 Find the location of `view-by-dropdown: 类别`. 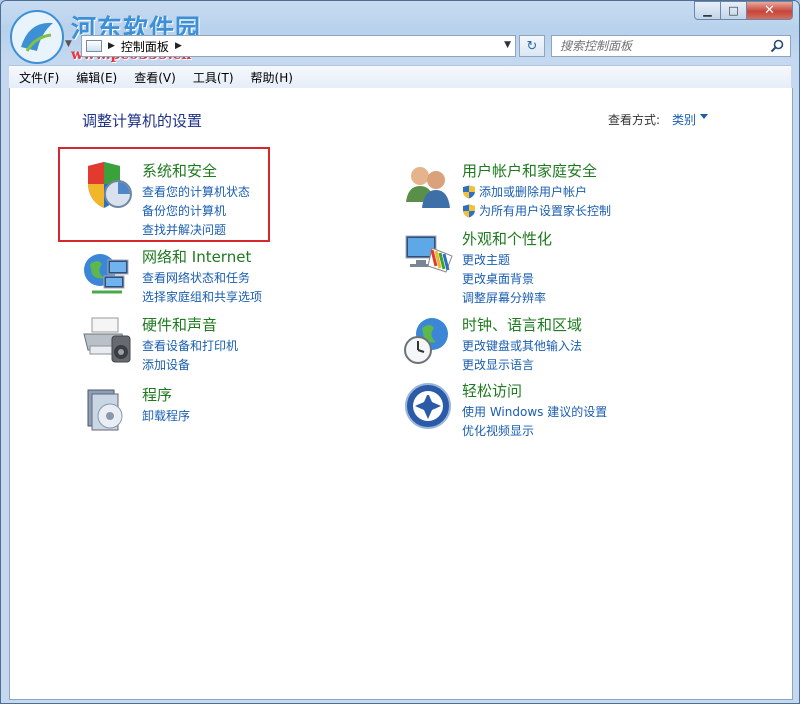

view-by-dropdown: 类别 is located at coordinates (684, 119).